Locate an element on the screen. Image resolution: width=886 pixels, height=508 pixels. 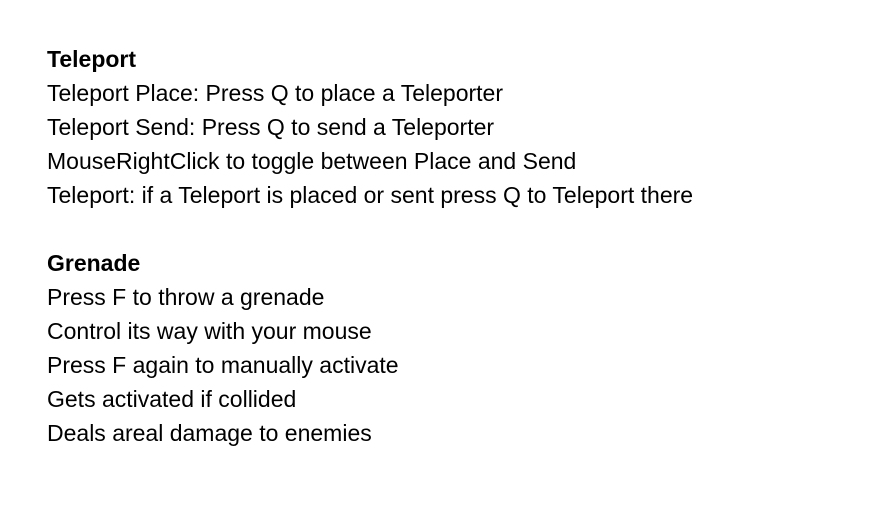
text-line: Deals areal damage to enemies is located at coordinates (209, 433).